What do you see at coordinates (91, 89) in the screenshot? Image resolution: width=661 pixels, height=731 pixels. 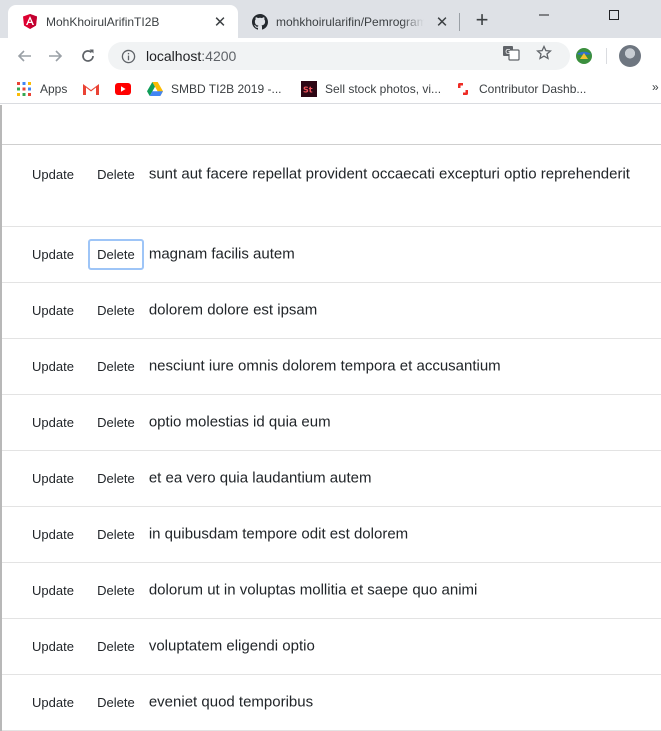 I see `gmail-icon` at bounding box center [91, 89].